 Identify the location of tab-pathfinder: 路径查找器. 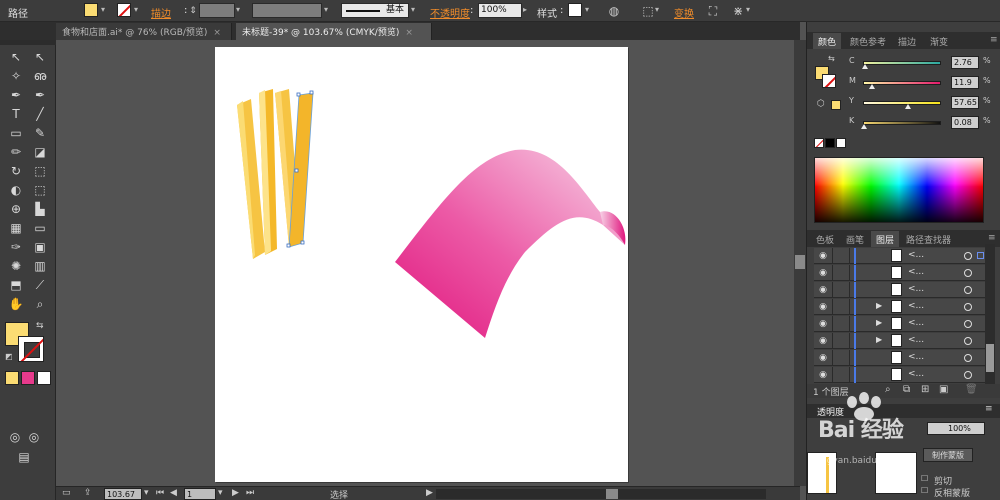
(928, 239).